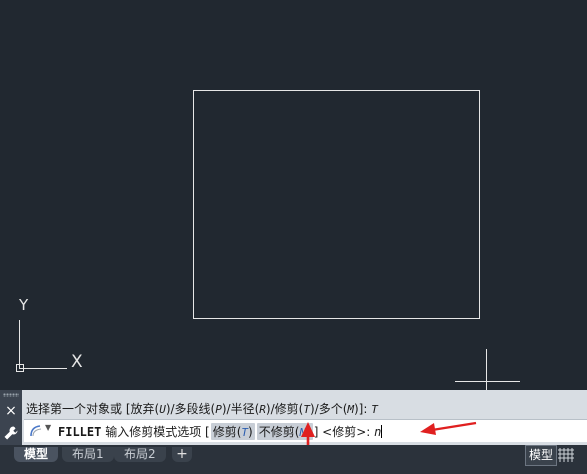 The height and width of the screenshot is (474, 587). What do you see at coordinates (48, 427) in the screenshot?
I see `chevron-down-icon: ▼` at bounding box center [48, 427].